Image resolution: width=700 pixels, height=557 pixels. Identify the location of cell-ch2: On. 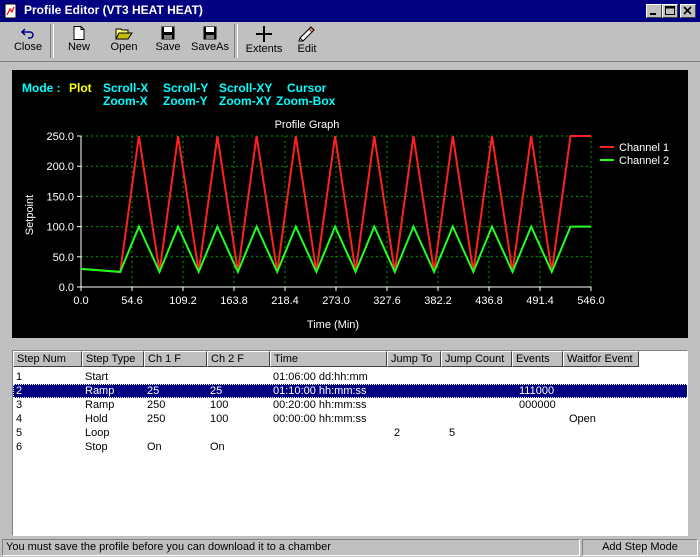
(217, 447).